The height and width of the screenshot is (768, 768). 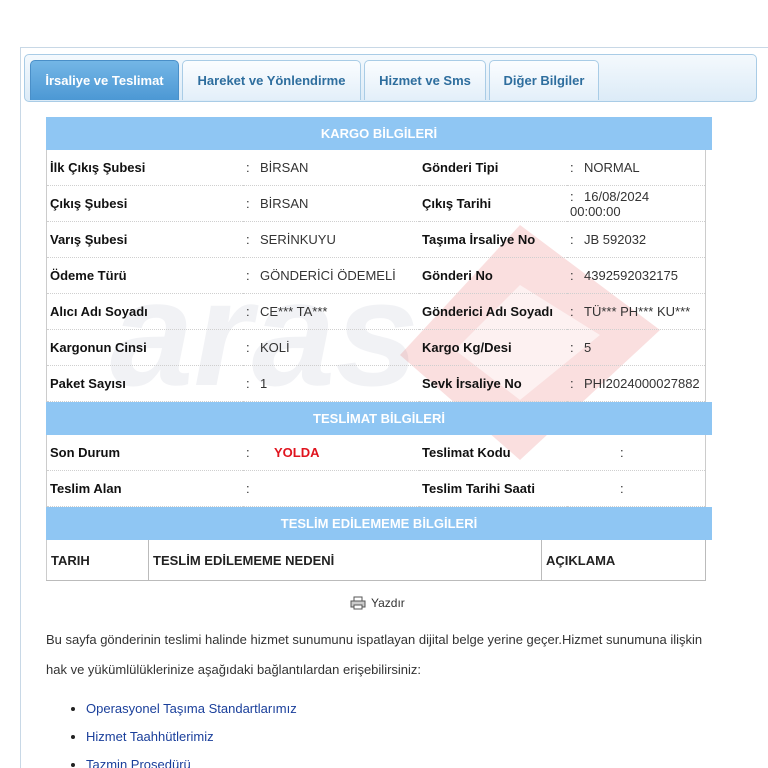 I want to click on column-description: AÇIKLAMA, so click(x=623, y=560).